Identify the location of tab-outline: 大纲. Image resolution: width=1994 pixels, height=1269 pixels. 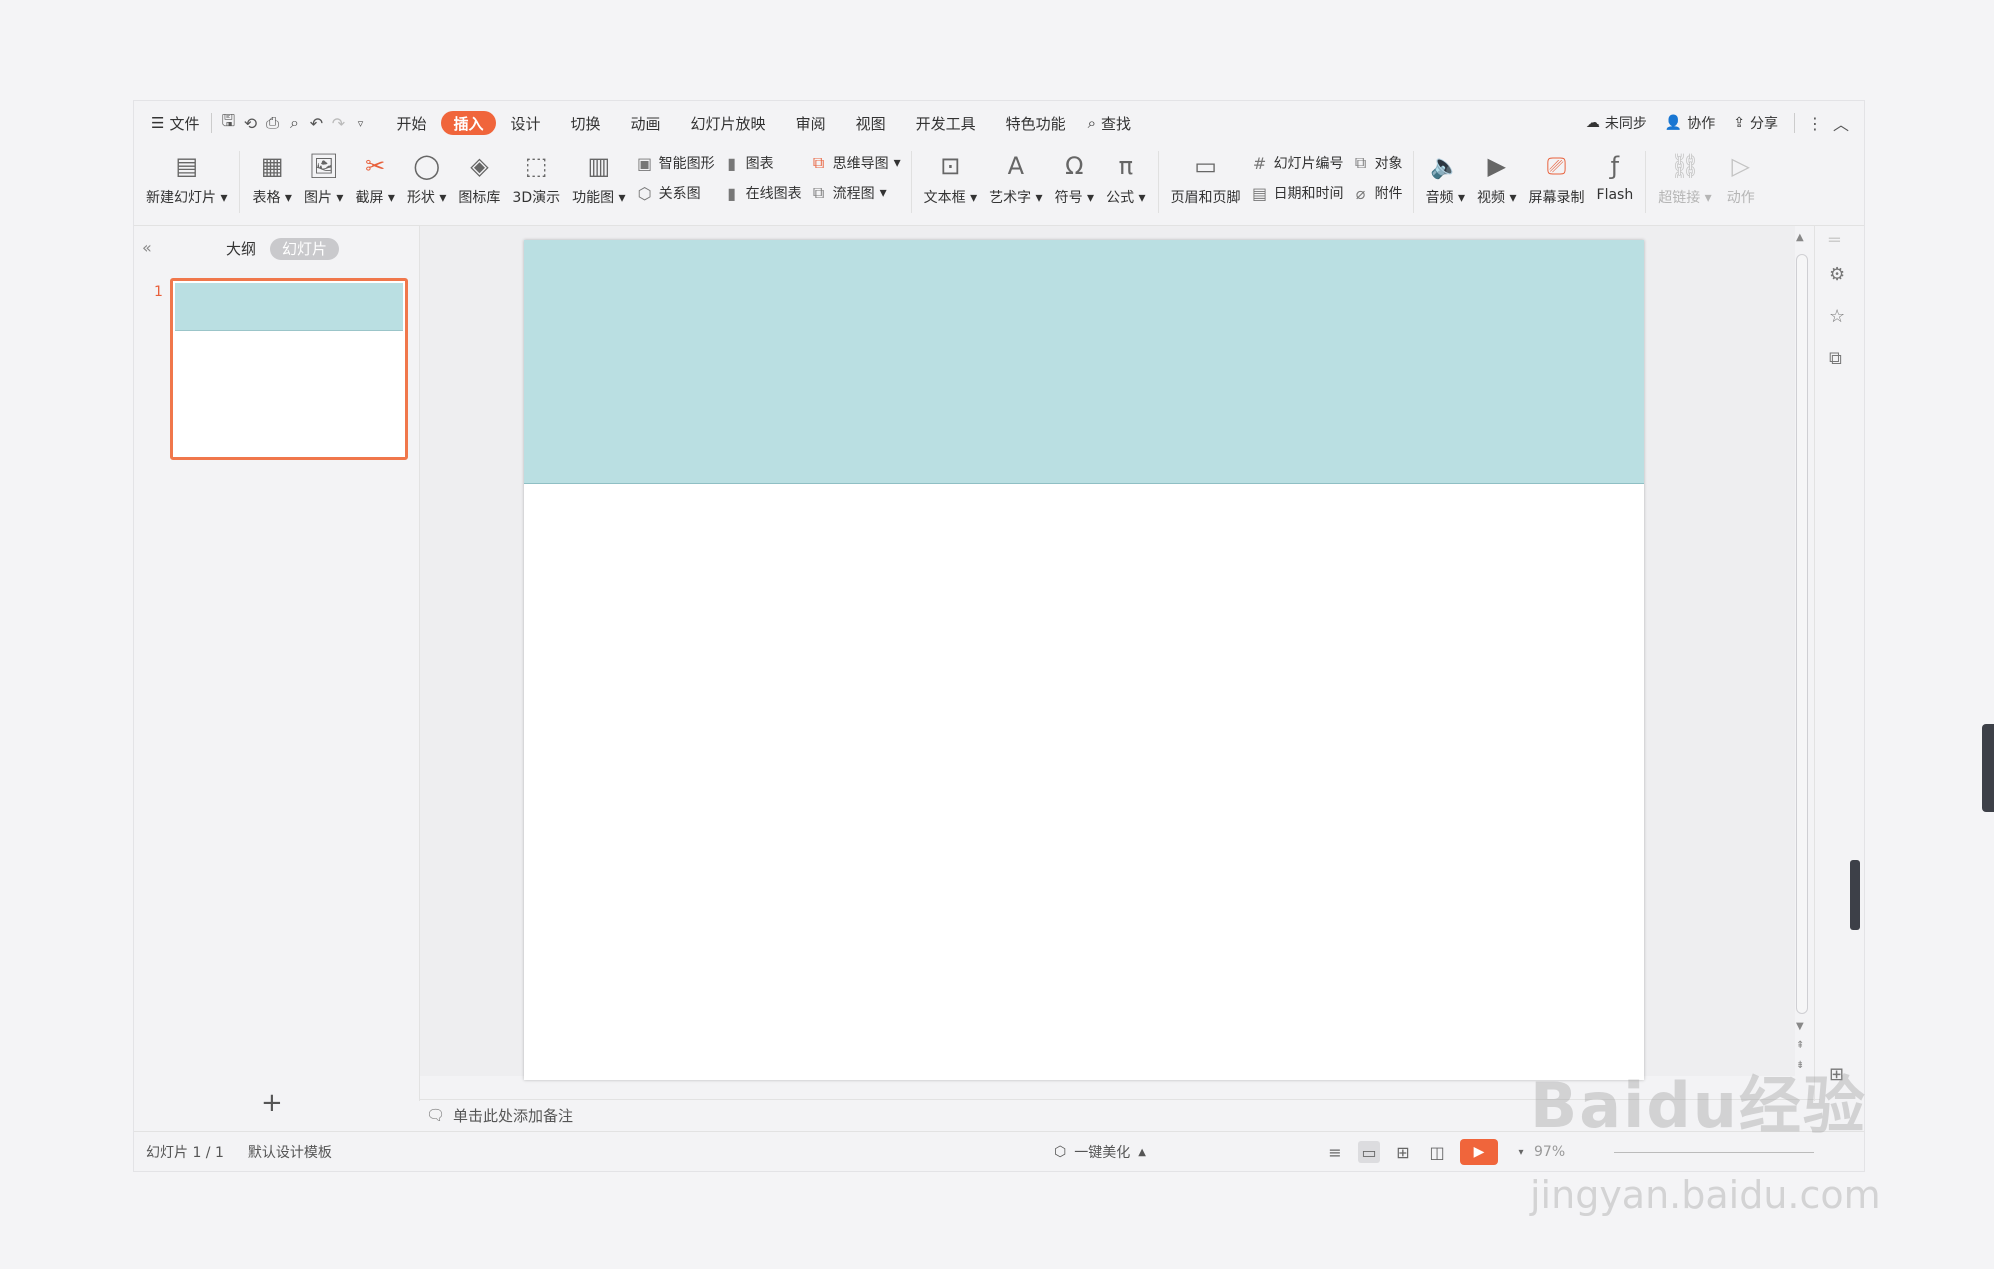
(241, 249).